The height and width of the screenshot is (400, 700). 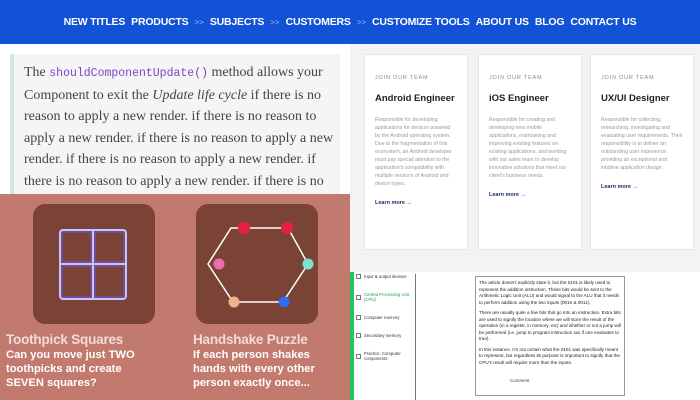 I want to click on docs-intro: The, so click(x=35, y=72).